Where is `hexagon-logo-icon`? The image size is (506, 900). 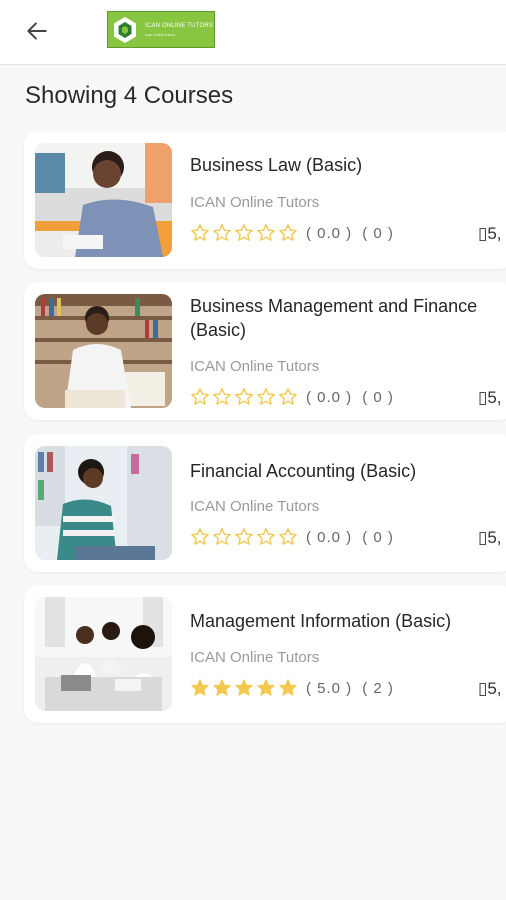
hexagon-logo-icon is located at coordinates (125, 29).